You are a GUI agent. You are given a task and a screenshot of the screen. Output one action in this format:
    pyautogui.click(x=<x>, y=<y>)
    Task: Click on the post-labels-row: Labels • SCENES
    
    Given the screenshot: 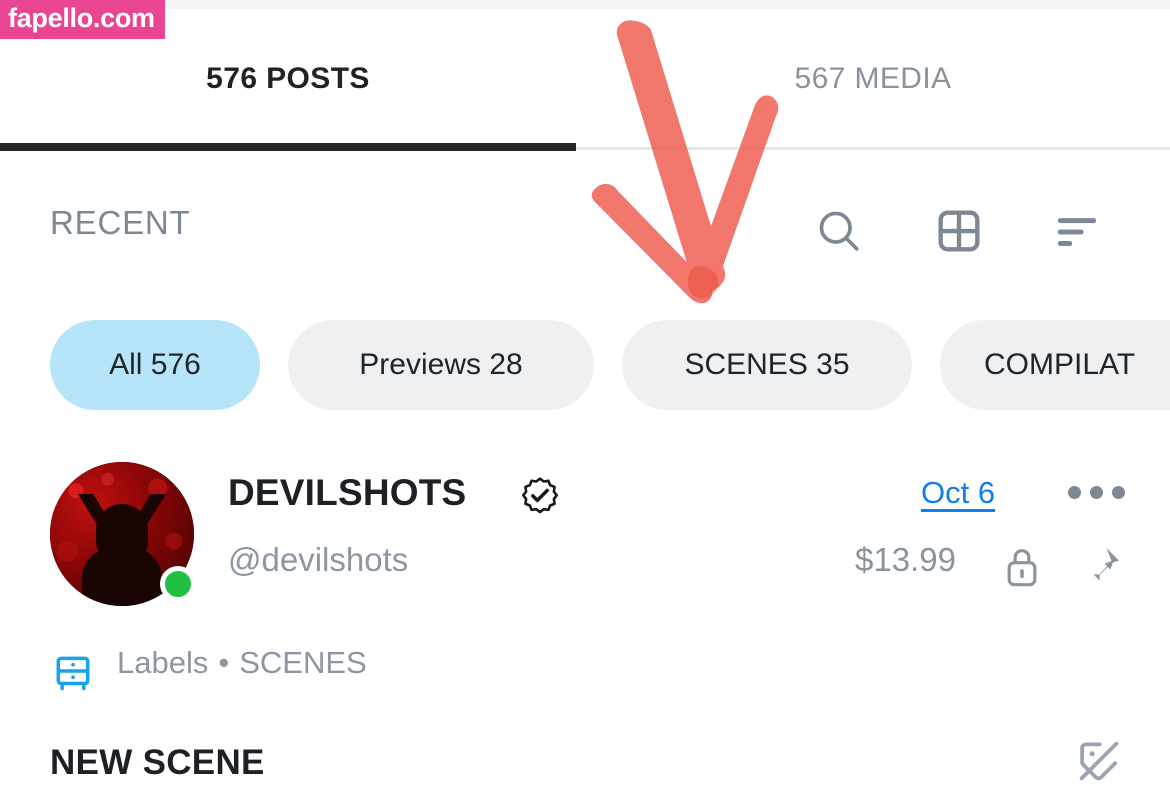 What is the action you would take?
    pyautogui.click(x=585, y=673)
    